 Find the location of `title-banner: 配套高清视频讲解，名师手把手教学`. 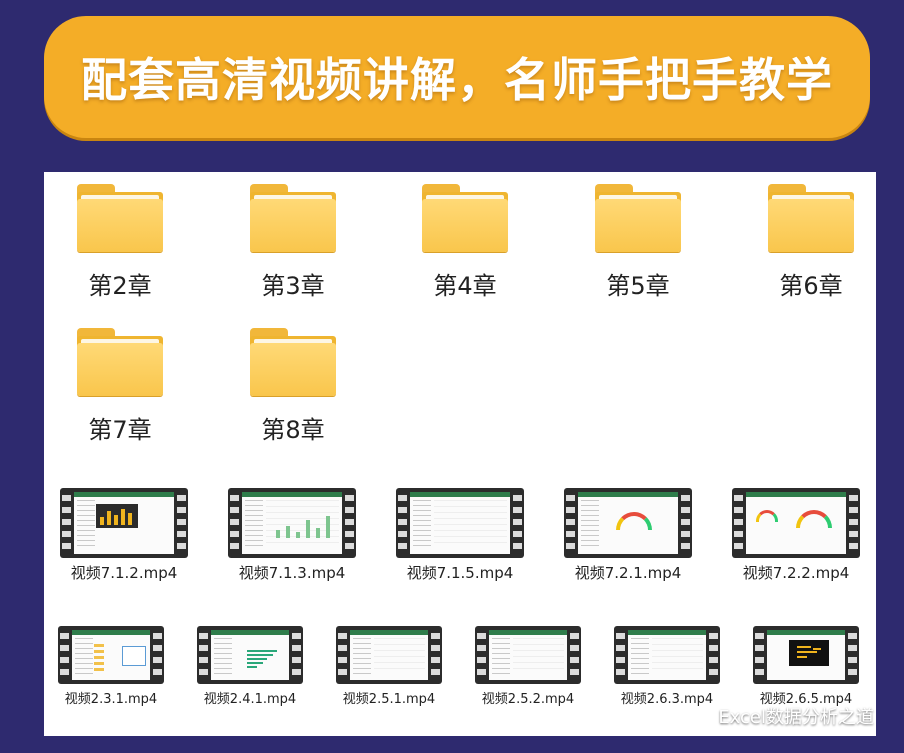

title-banner: 配套高清视频讲解，名师手把手教学 is located at coordinates (457, 77).